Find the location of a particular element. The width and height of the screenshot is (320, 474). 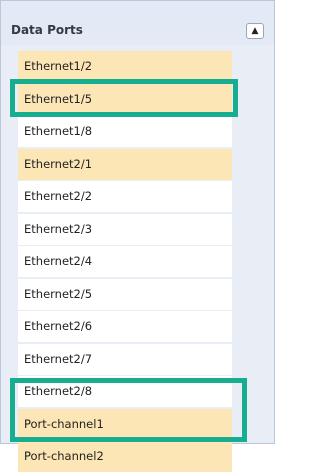

port-item: Port-channel1 is located at coordinates (125, 424).